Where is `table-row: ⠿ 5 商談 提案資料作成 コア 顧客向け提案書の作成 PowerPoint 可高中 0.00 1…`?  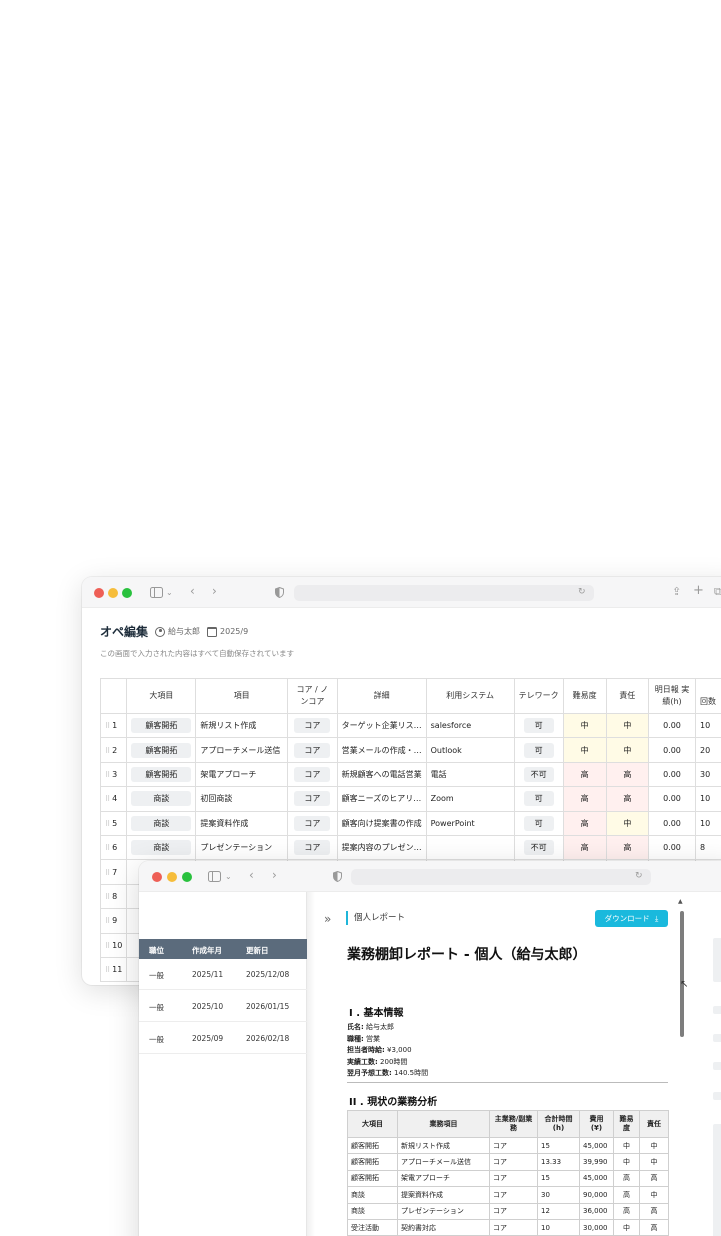
table-row: ⠿ 5 商談 提案資料作成 コア 顧客向け提案書の作成 PowerPoint 可高中 0.00 1… is located at coordinates (410, 823).